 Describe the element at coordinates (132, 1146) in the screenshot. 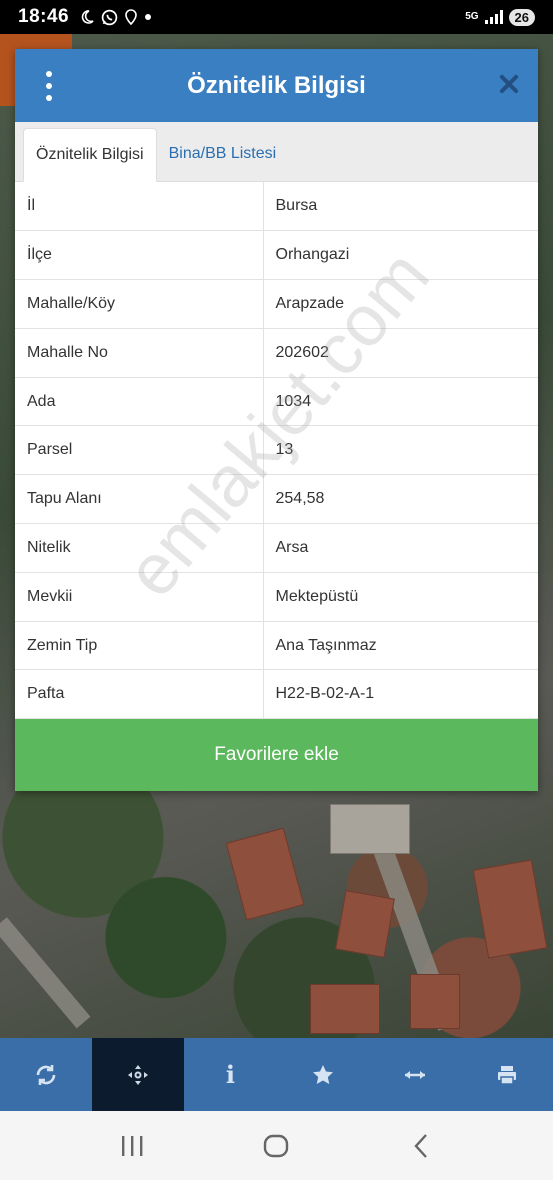

I see `recent-apps-button` at that location.